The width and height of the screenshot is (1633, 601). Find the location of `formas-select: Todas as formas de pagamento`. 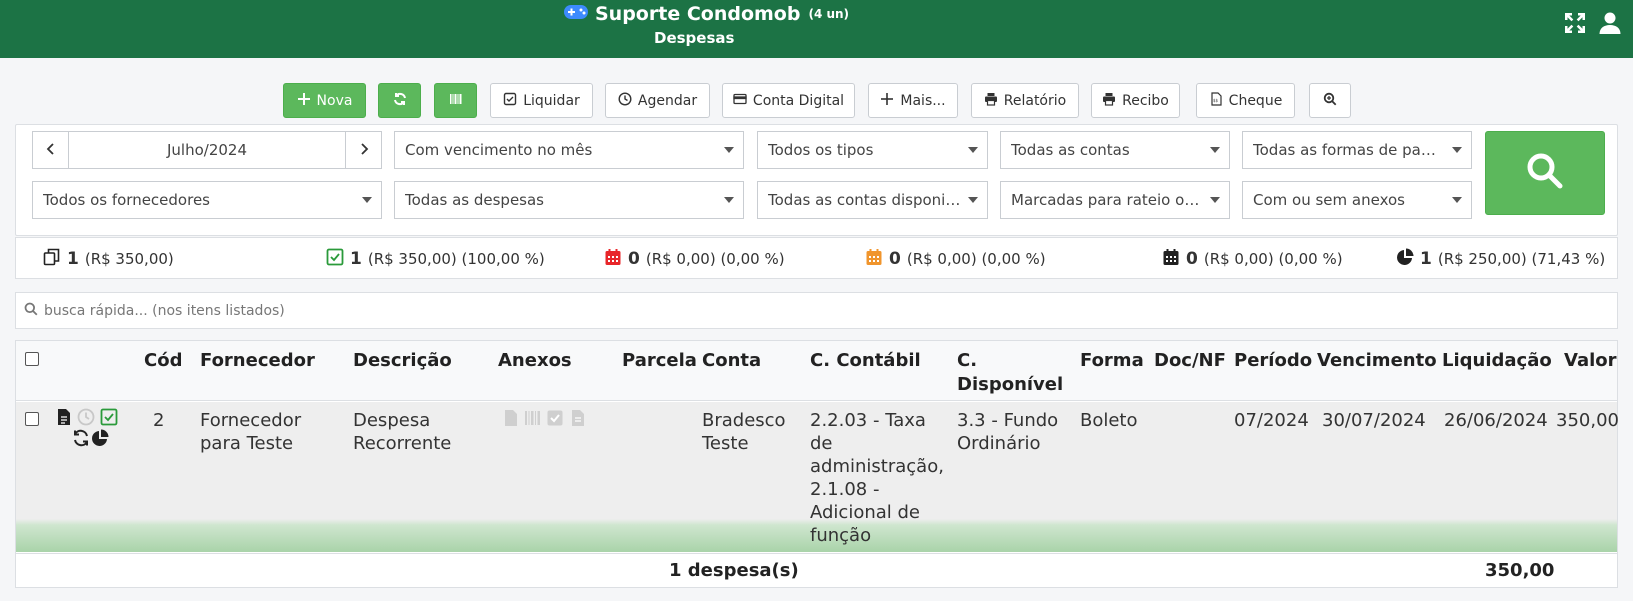

formas-select: Todas as formas de pagamento is located at coordinates (1357, 150).